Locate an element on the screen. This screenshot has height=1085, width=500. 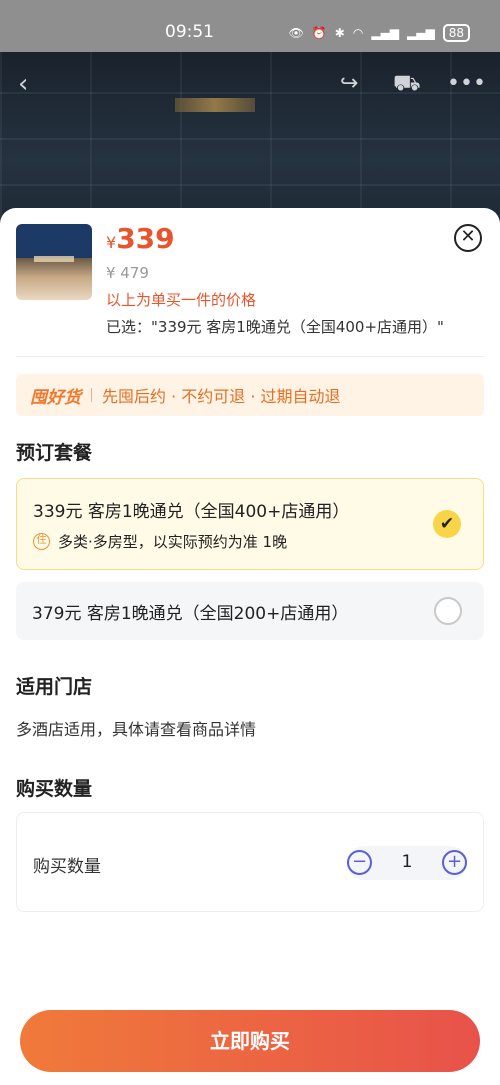
package-section-title: 预订套餐 is located at coordinates (54, 453).